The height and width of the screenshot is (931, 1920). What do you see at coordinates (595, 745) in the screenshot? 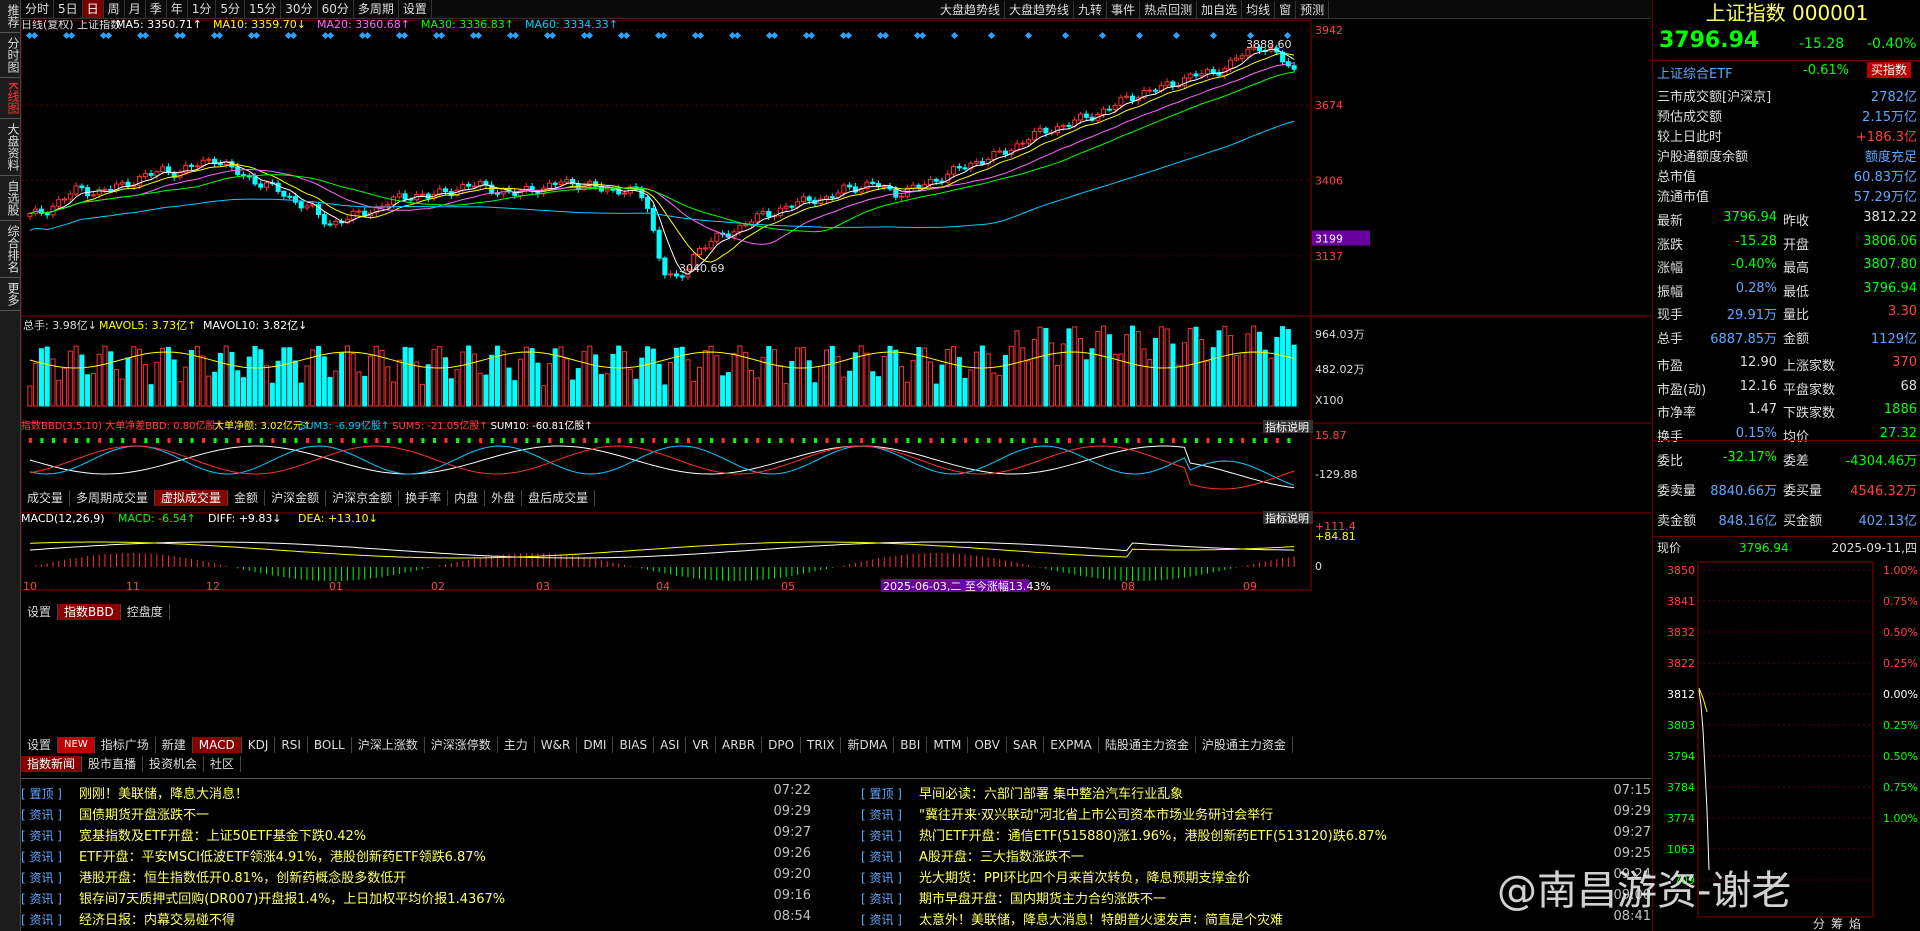
I see `indicator-tab-12: DMI` at bounding box center [595, 745].